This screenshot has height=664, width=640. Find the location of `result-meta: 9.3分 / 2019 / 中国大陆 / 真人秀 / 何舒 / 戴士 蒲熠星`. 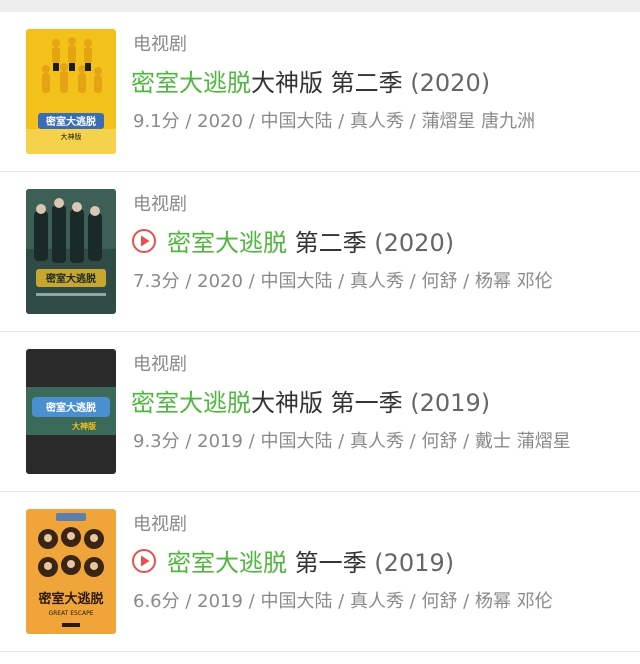

result-meta: 9.3分 / 2019 / 中国大陆 / 真人秀 / 何舒 / 戴士 蒲熠星 is located at coordinates (352, 441).